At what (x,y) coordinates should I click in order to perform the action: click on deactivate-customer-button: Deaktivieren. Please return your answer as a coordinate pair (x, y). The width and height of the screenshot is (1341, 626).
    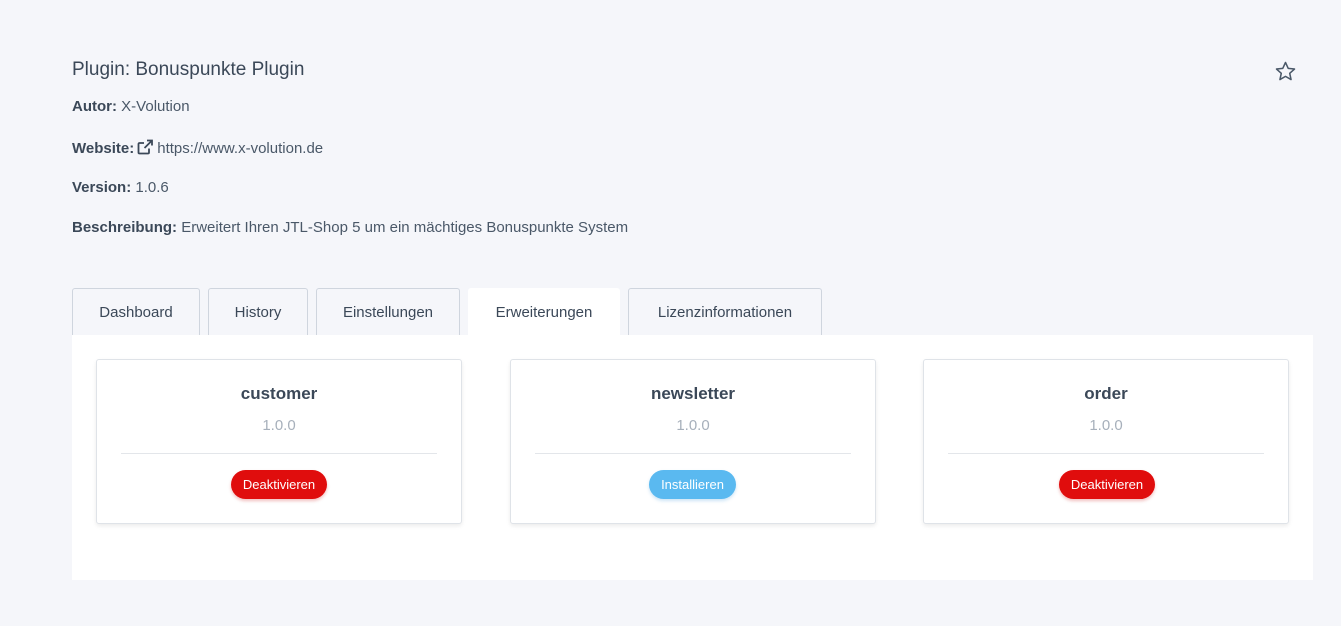
    Looking at the image, I should click on (279, 484).